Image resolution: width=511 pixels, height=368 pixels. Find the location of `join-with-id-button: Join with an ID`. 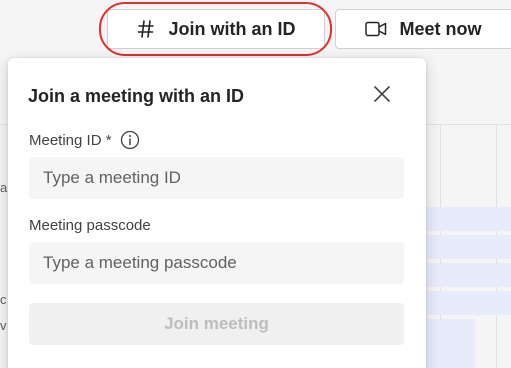

join-with-id-button: Join with an ID is located at coordinates (216, 29).